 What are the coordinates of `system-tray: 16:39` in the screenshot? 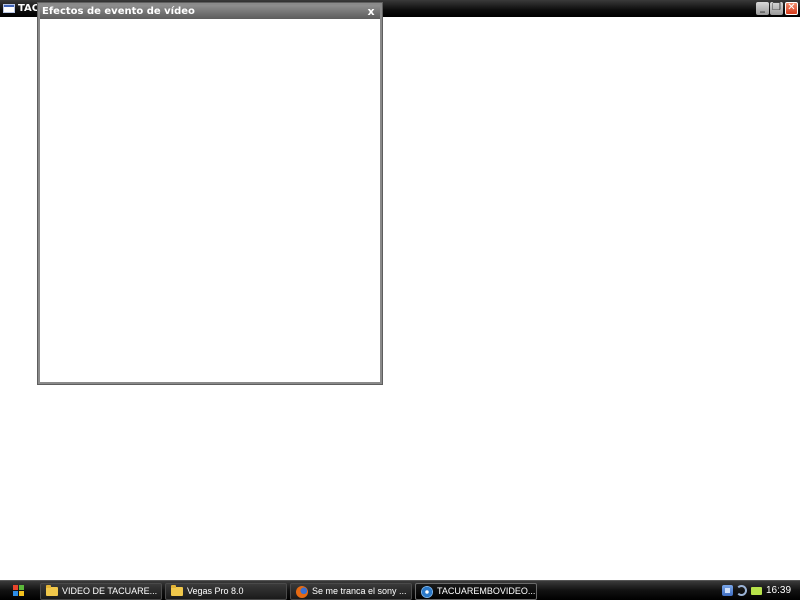 It's located at (758, 591).